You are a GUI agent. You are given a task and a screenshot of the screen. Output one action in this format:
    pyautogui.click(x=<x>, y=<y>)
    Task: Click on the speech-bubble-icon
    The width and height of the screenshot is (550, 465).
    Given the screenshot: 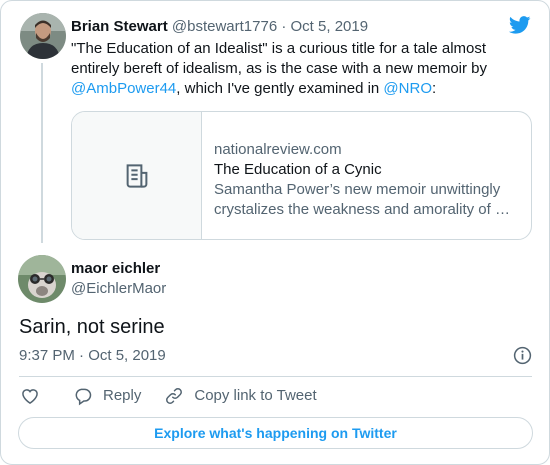 What is the action you would take?
    pyautogui.click(x=83, y=397)
    